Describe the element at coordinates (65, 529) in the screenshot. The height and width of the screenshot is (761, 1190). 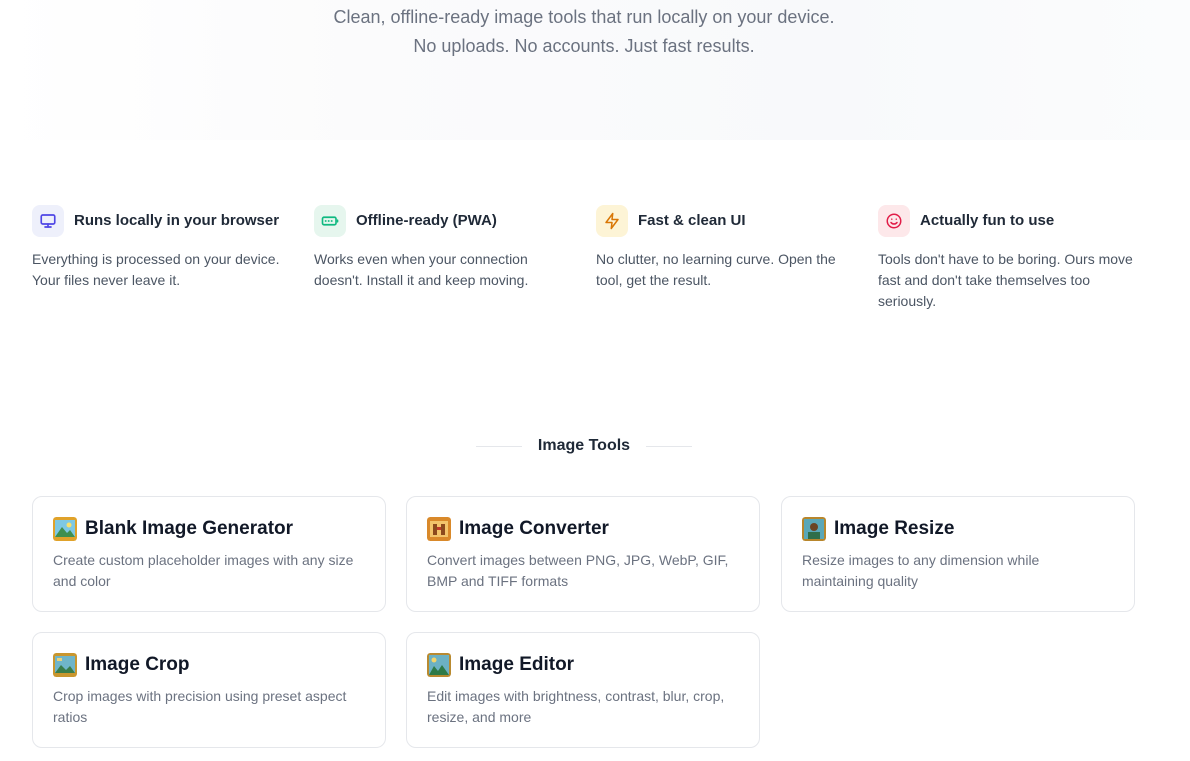
I see `landscape-icon` at that location.